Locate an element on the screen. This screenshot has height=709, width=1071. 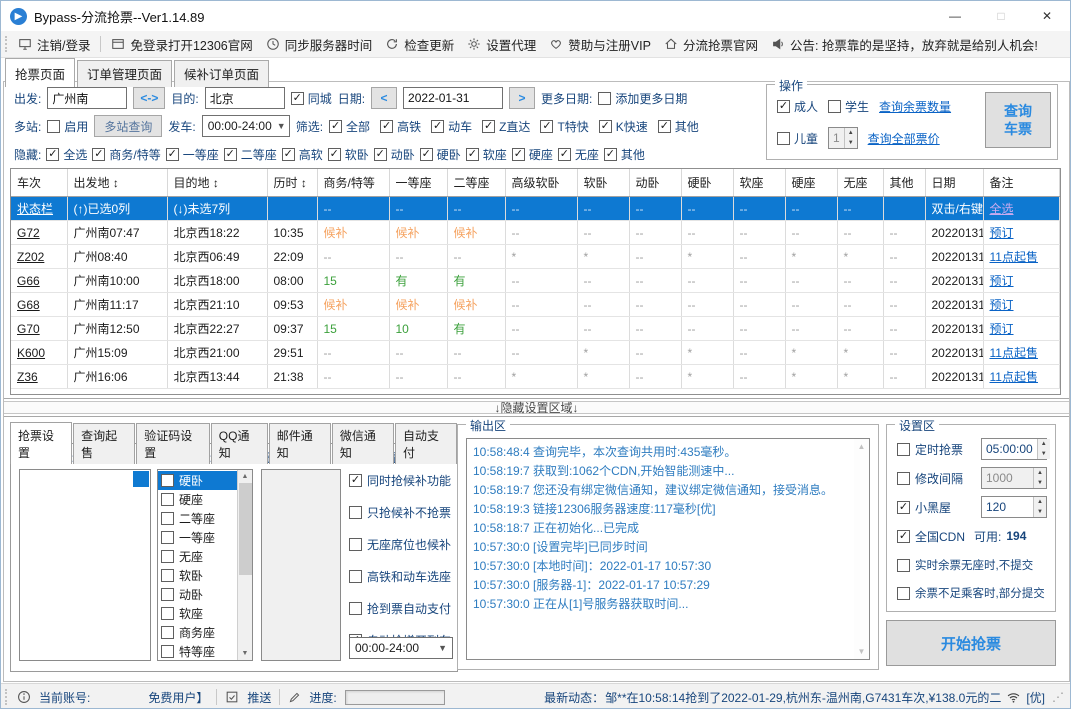
toolbar-item-3: 同步服务器时间 is located at coordinates (319, 44).